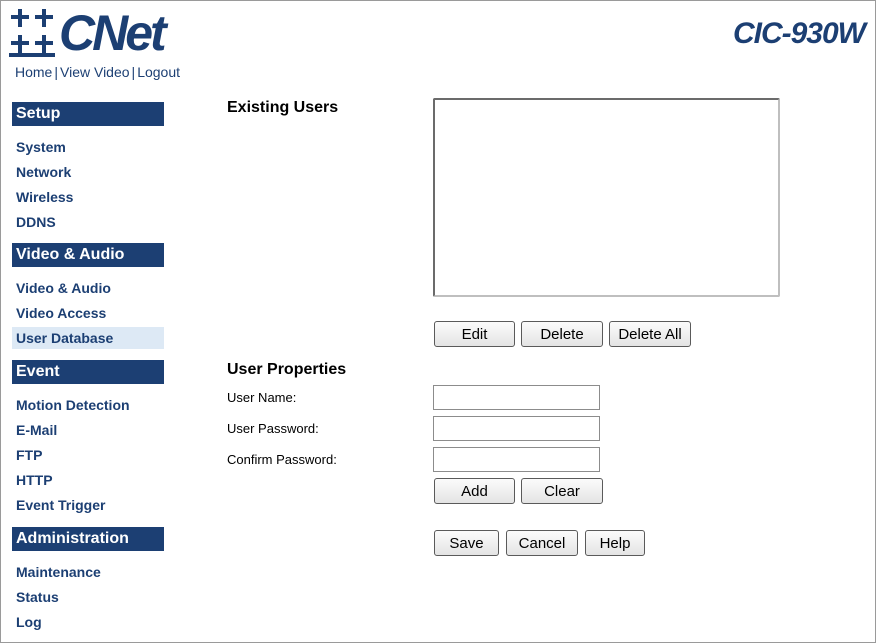 This screenshot has width=876, height=643. Describe the element at coordinates (88, 622) in the screenshot. I see `sidebar-item-log: Log` at that location.